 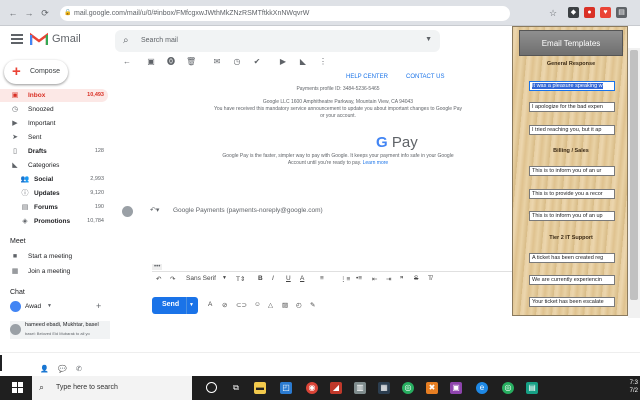 I want to click on drive-icon: △, so click(x=270, y=305).